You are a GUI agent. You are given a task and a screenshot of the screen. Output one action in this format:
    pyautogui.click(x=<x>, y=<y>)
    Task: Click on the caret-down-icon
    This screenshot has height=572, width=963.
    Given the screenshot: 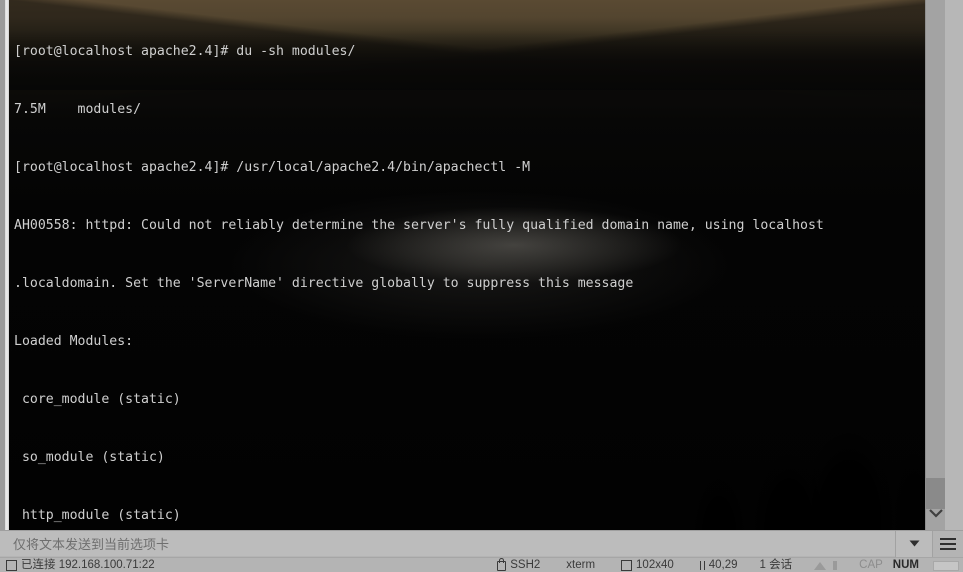 What is the action you would take?
    pyautogui.click(x=914, y=543)
    